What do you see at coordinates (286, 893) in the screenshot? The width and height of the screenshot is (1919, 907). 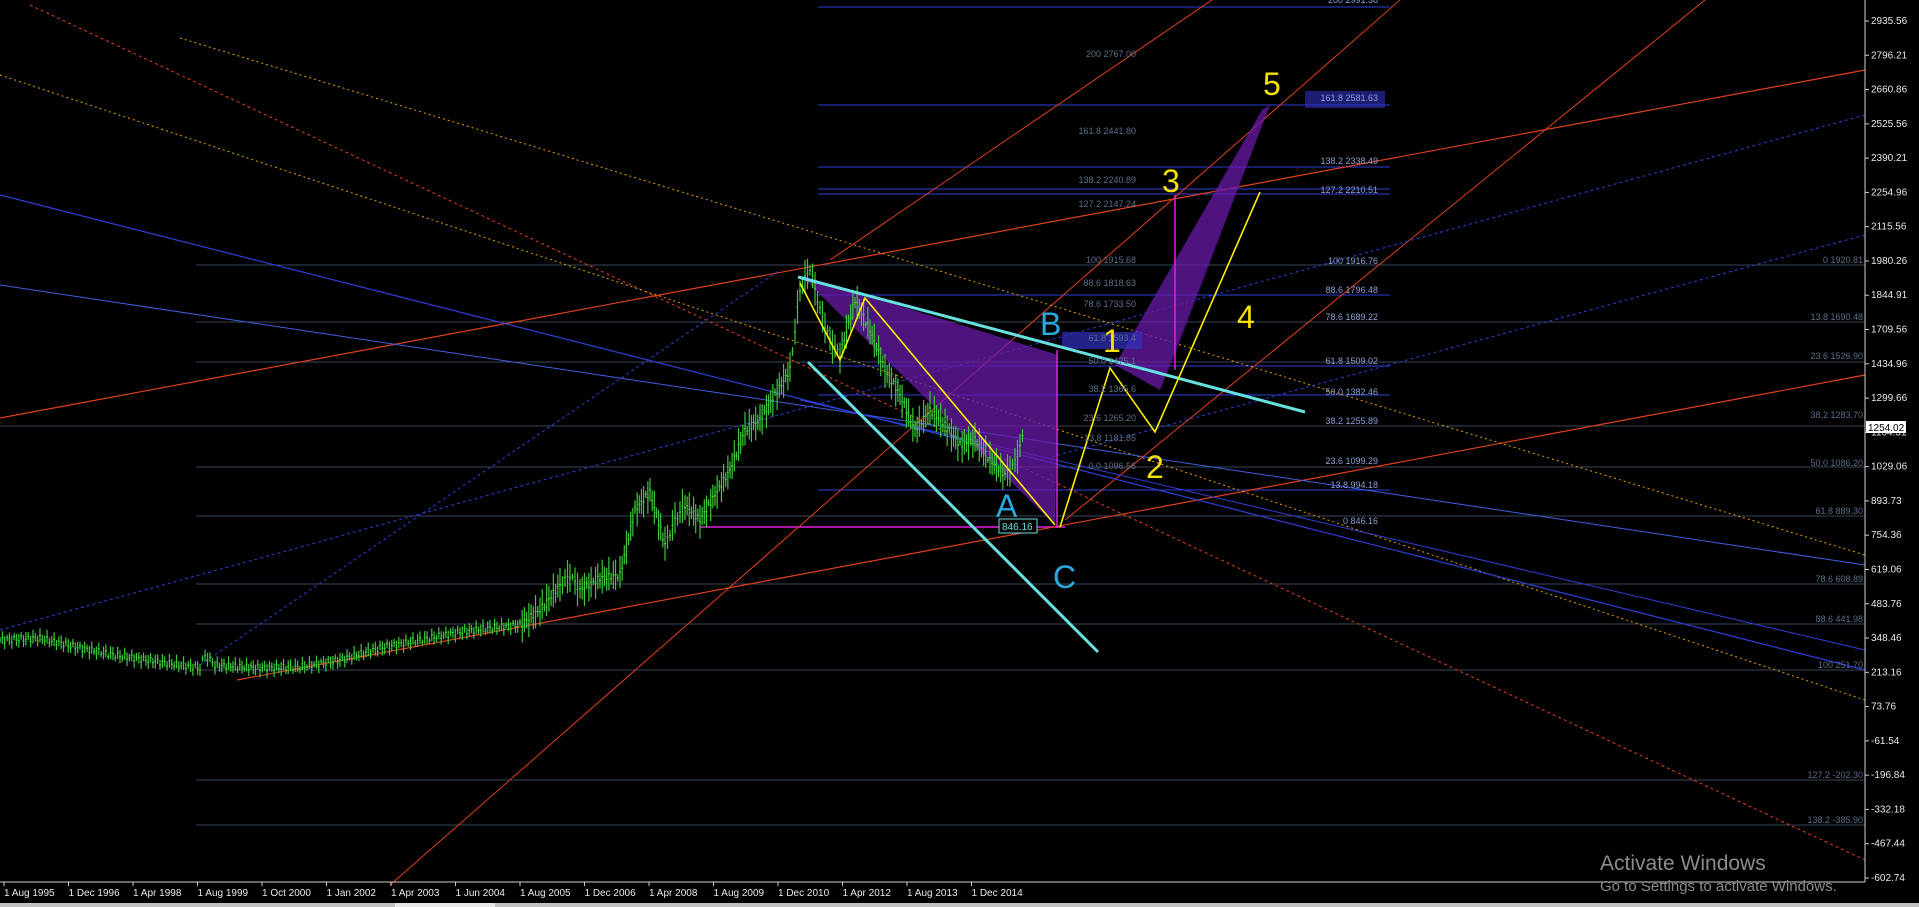 I see `time-axis-label: 1 Oct 2000` at bounding box center [286, 893].